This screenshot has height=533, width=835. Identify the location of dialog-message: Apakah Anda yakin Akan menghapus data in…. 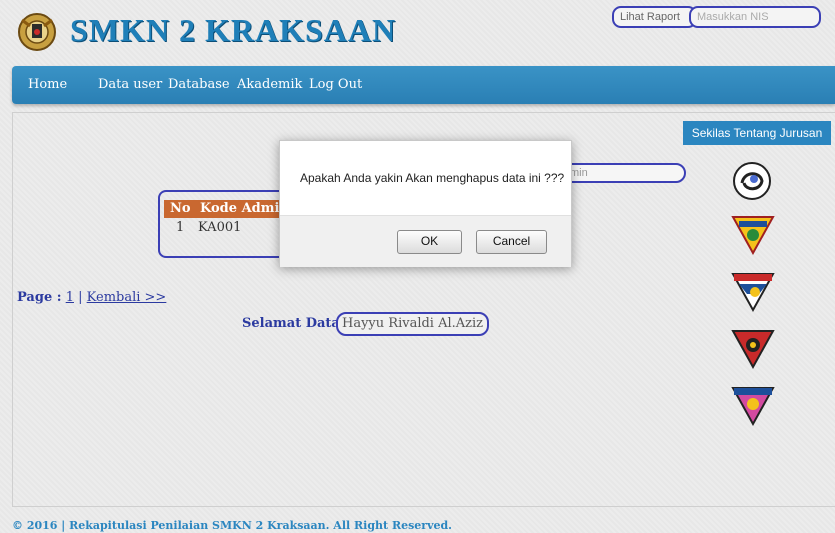
(432, 178).